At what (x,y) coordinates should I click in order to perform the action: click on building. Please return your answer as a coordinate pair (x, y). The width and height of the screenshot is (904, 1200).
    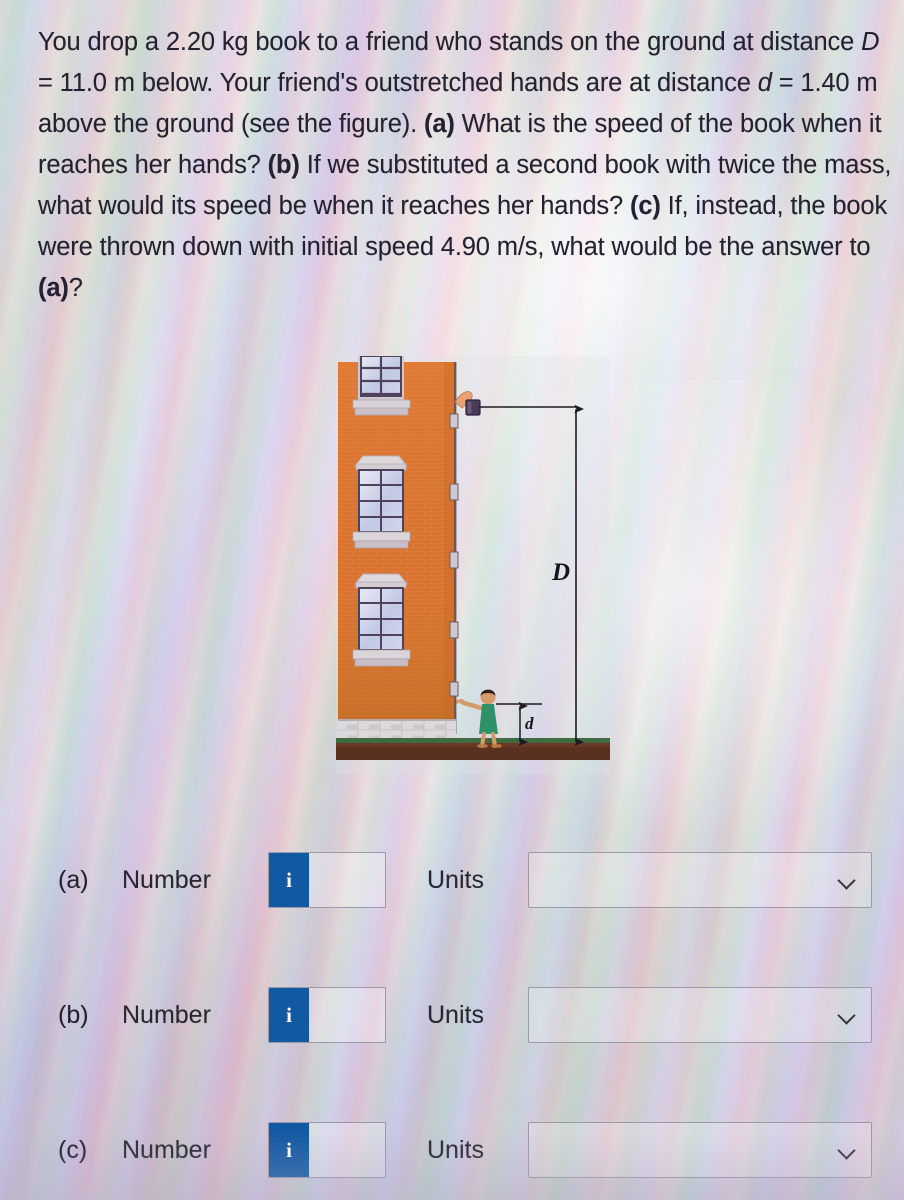
    Looking at the image, I should click on (398, 548).